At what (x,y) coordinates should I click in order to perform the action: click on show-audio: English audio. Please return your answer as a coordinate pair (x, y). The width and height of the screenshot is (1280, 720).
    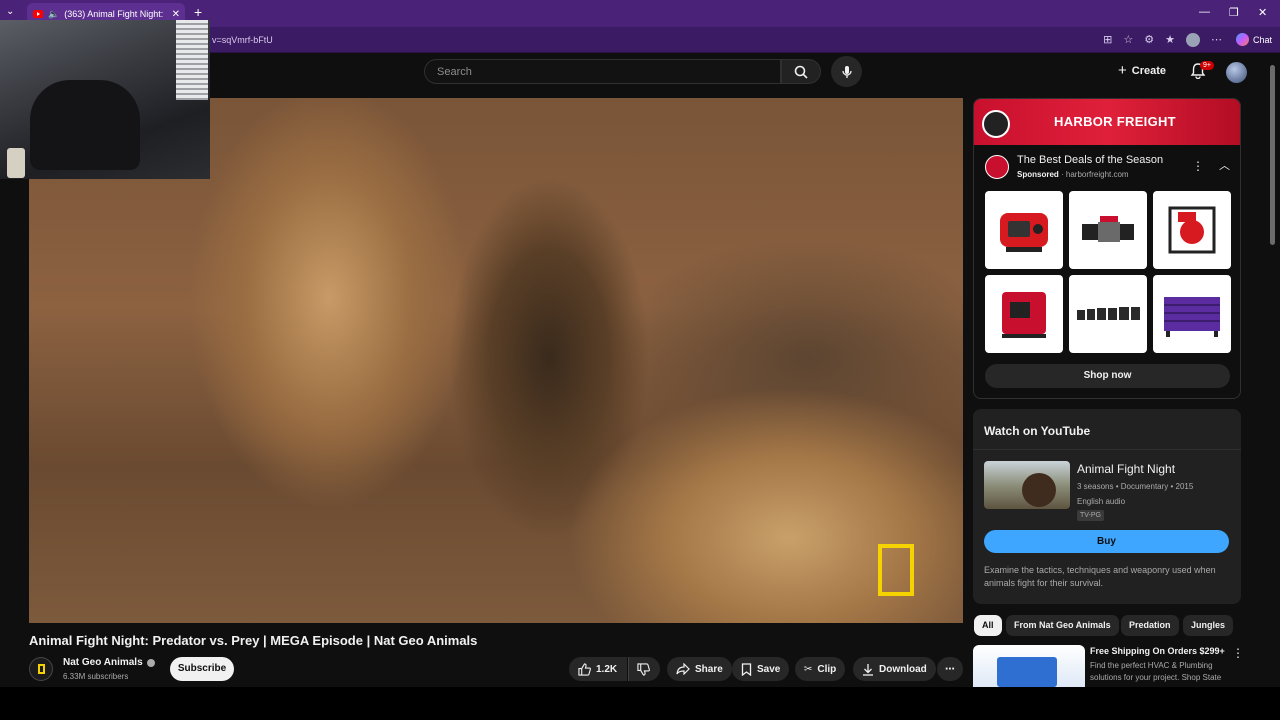
    Looking at the image, I should click on (1101, 501).